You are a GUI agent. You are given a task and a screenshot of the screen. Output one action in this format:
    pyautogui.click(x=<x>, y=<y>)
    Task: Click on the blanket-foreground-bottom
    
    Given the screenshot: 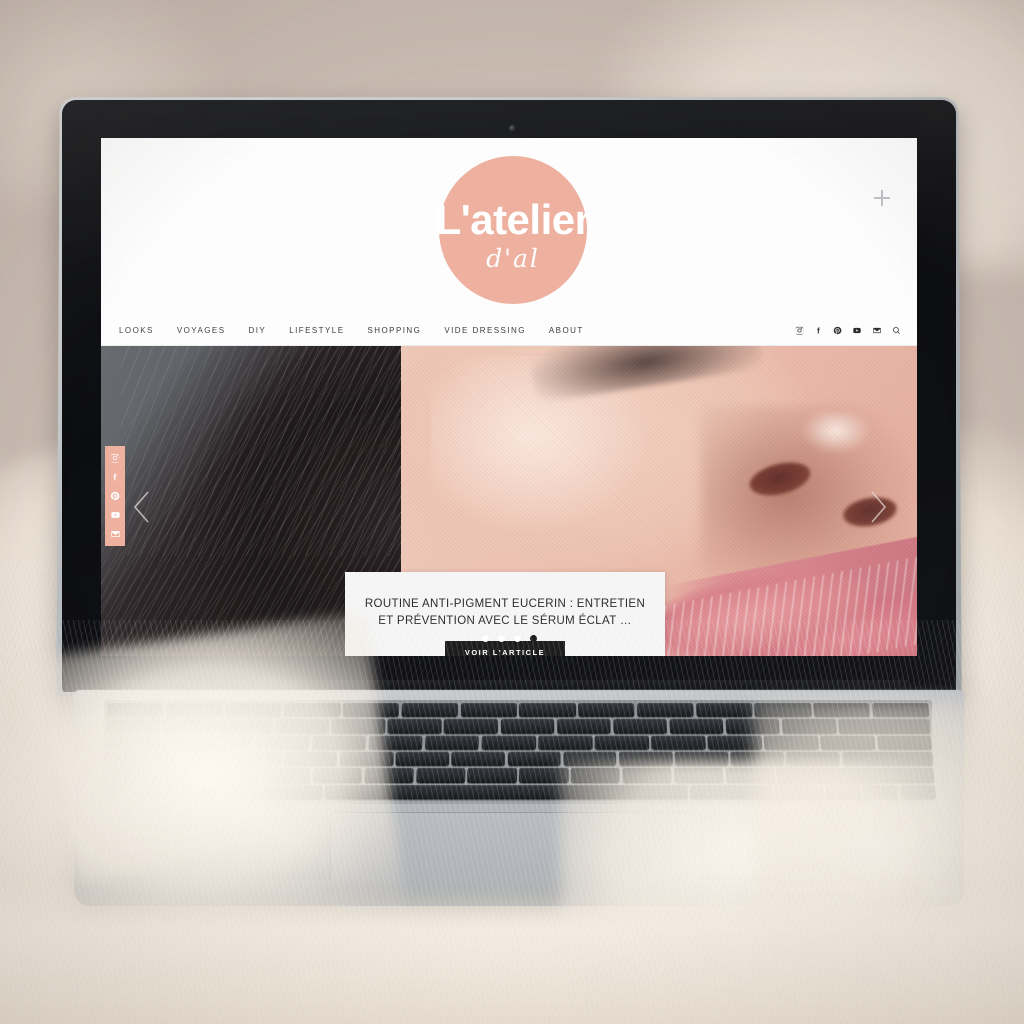 What is the action you would take?
    pyautogui.click(x=512, y=952)
    